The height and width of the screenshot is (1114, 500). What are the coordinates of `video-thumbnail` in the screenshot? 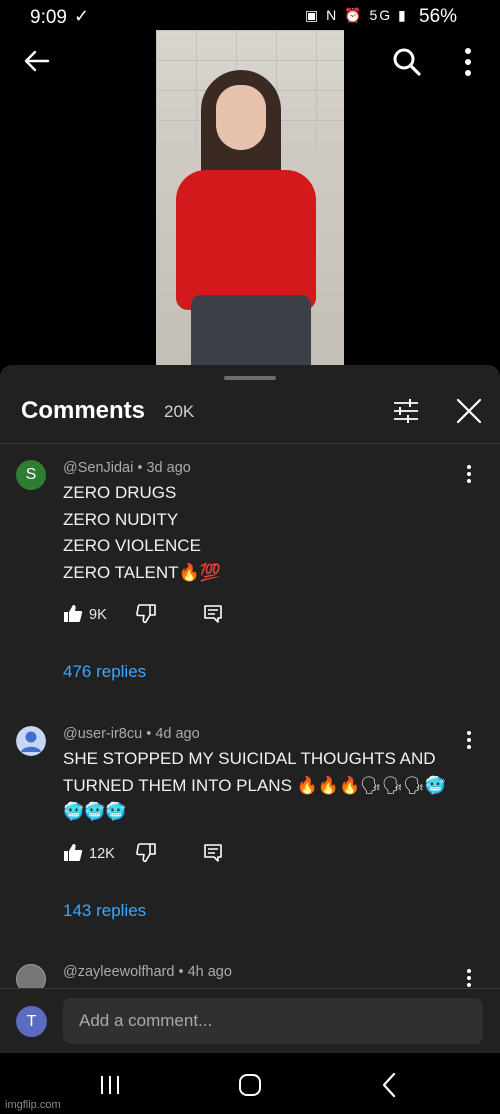 It's located at (250, 197).